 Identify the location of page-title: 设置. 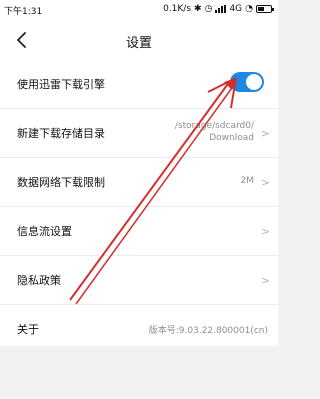
(138, 43).